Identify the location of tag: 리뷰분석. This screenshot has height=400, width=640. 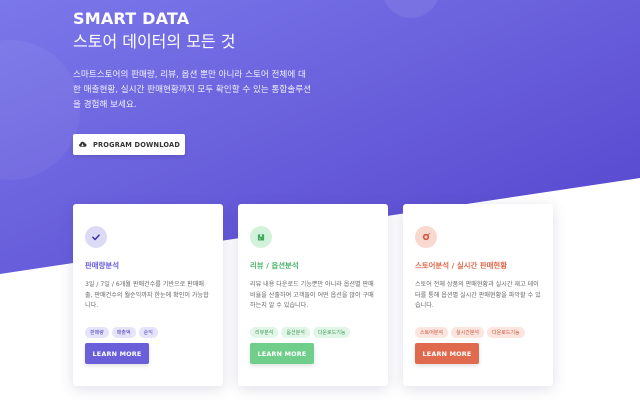
(264, 332).